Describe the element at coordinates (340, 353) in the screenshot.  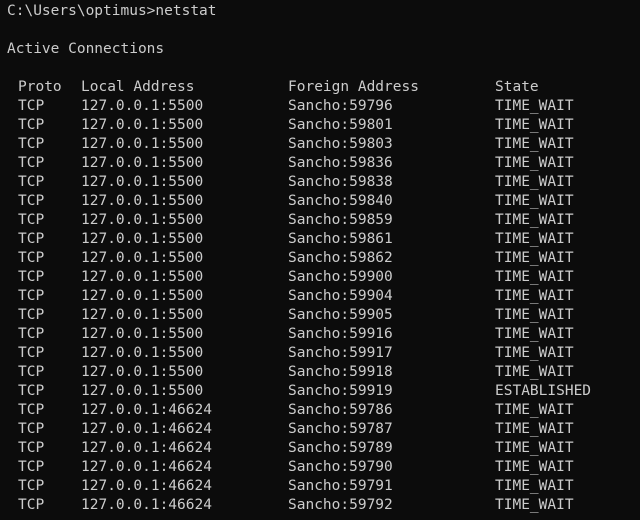
I see `foreign-address-cell: Sancho:59917` at that location.